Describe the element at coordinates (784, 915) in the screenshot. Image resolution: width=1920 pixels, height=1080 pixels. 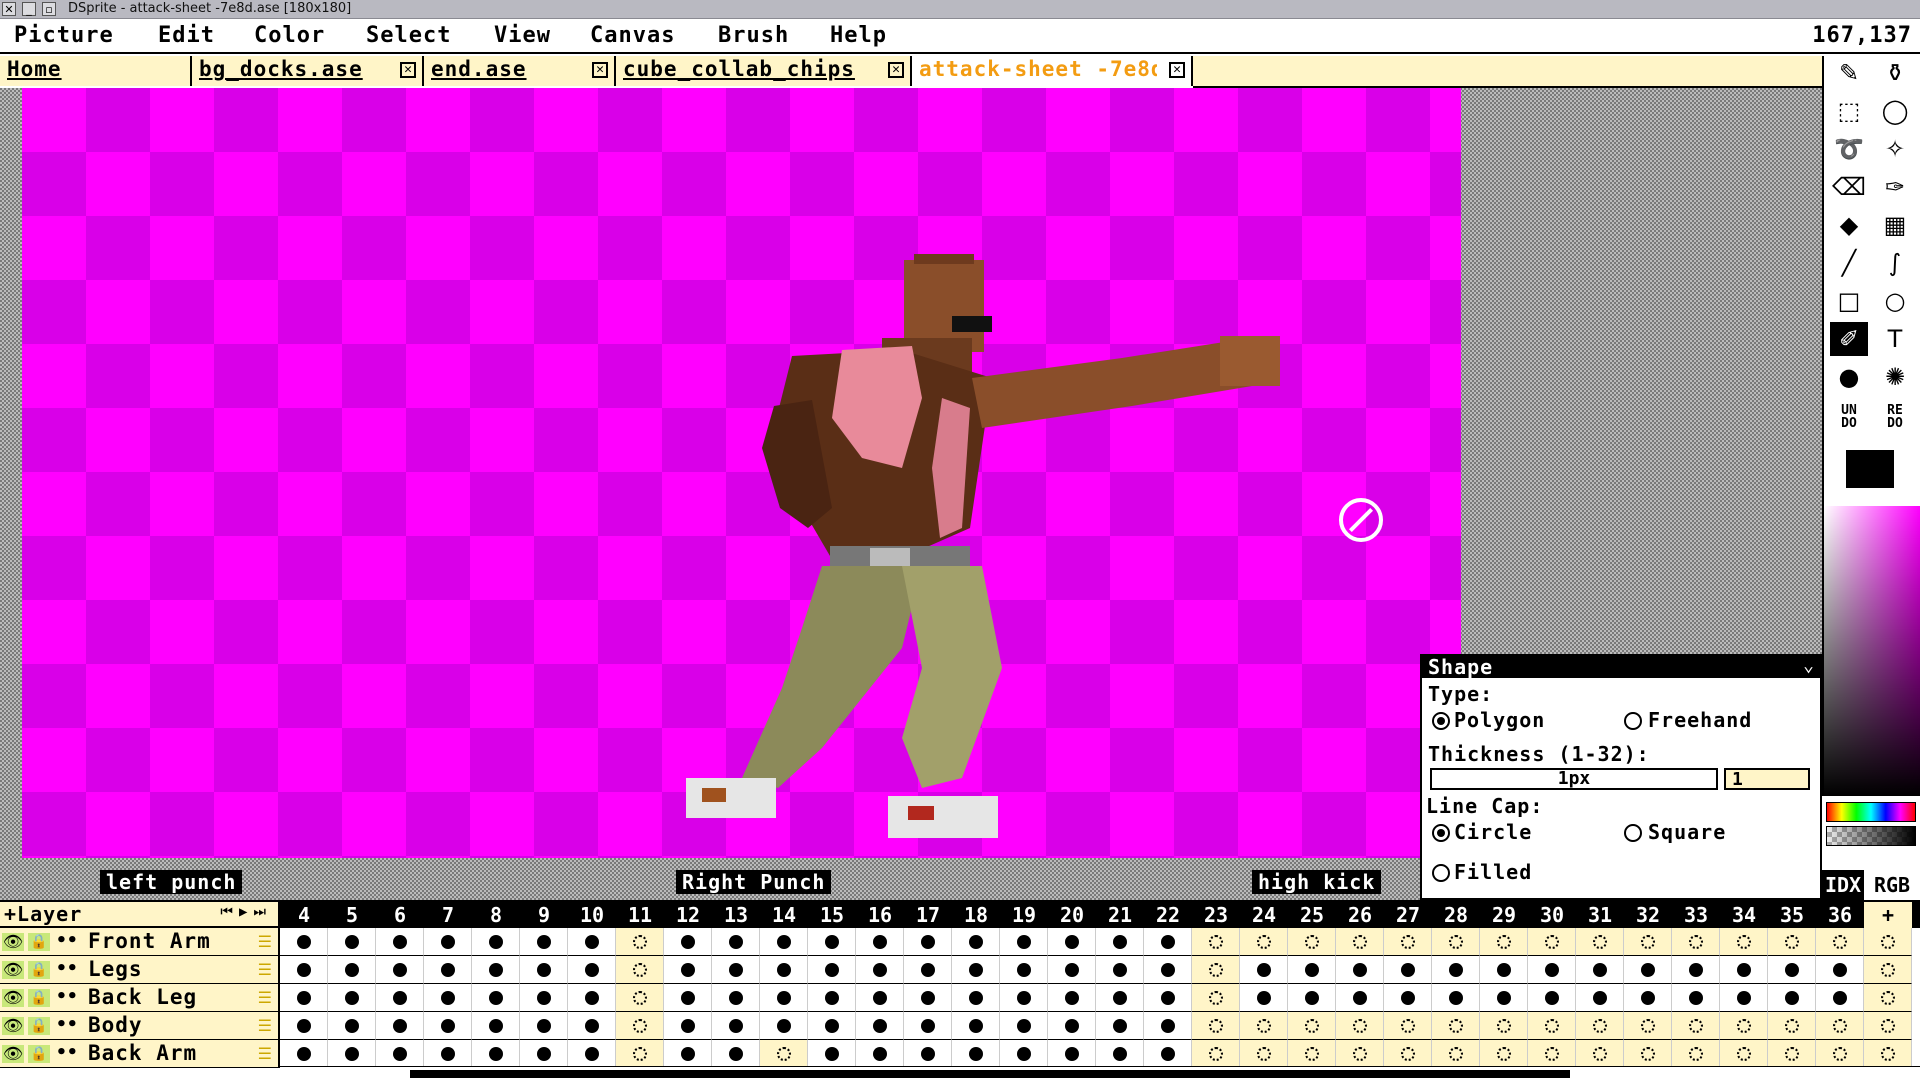
I see `frame-number: 14` at that location.